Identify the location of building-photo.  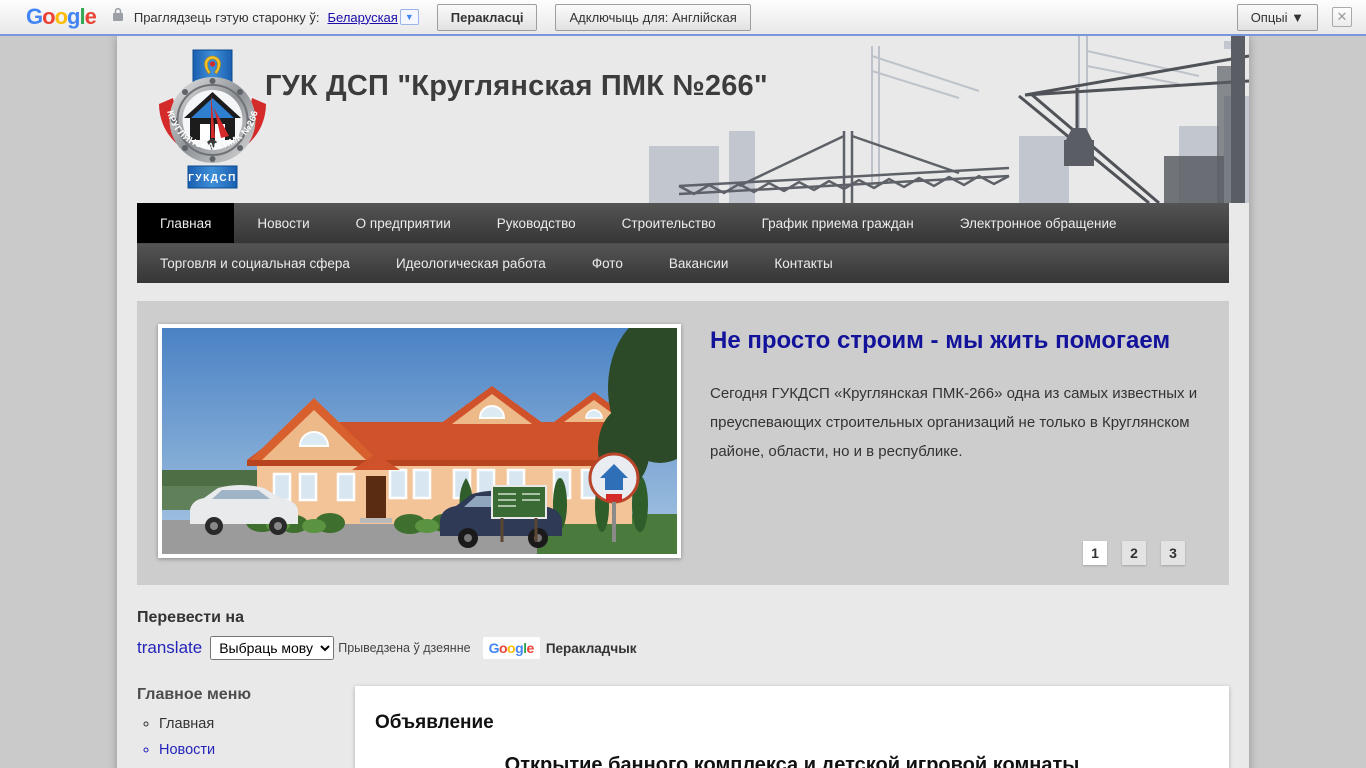
(437, 433).